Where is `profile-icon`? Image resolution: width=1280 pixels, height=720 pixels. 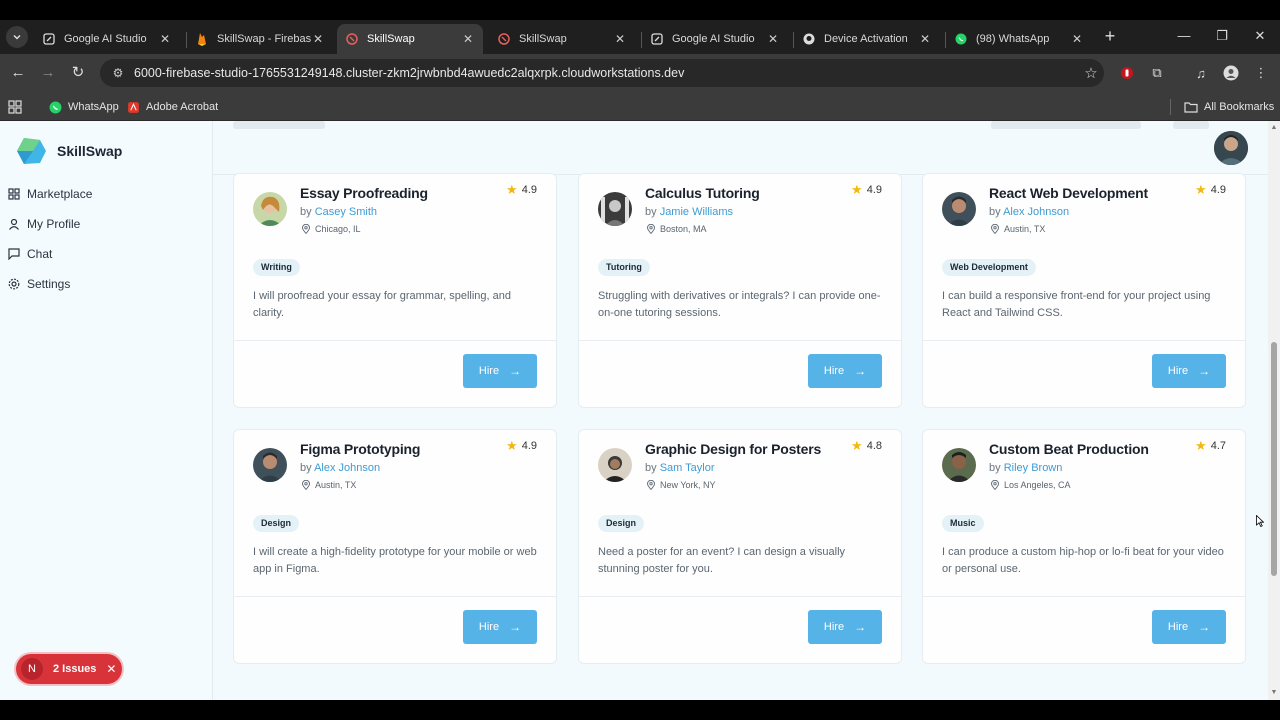 profile-icon is located at coordinates (1231, 73).